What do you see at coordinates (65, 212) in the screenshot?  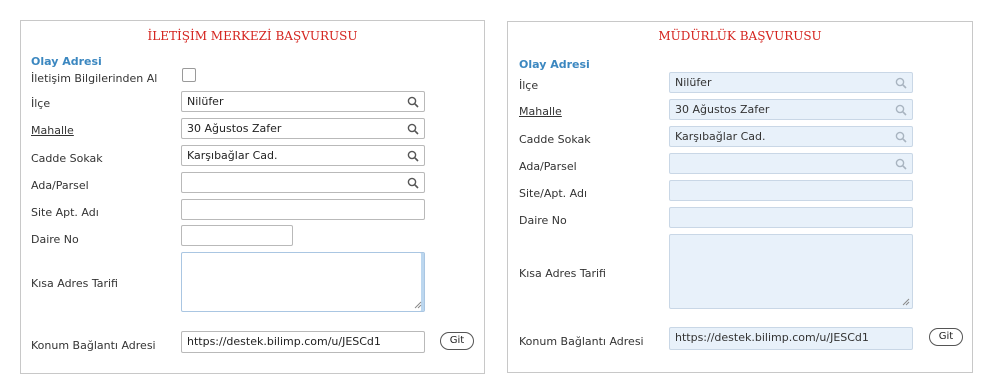 I see `site-label: Site Apt. Adı` at bounding box center [65, 212].